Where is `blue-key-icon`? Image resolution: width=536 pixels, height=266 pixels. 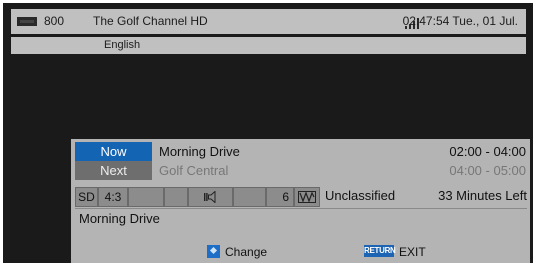 blue-key-icon is located at coordinates (213, 251).